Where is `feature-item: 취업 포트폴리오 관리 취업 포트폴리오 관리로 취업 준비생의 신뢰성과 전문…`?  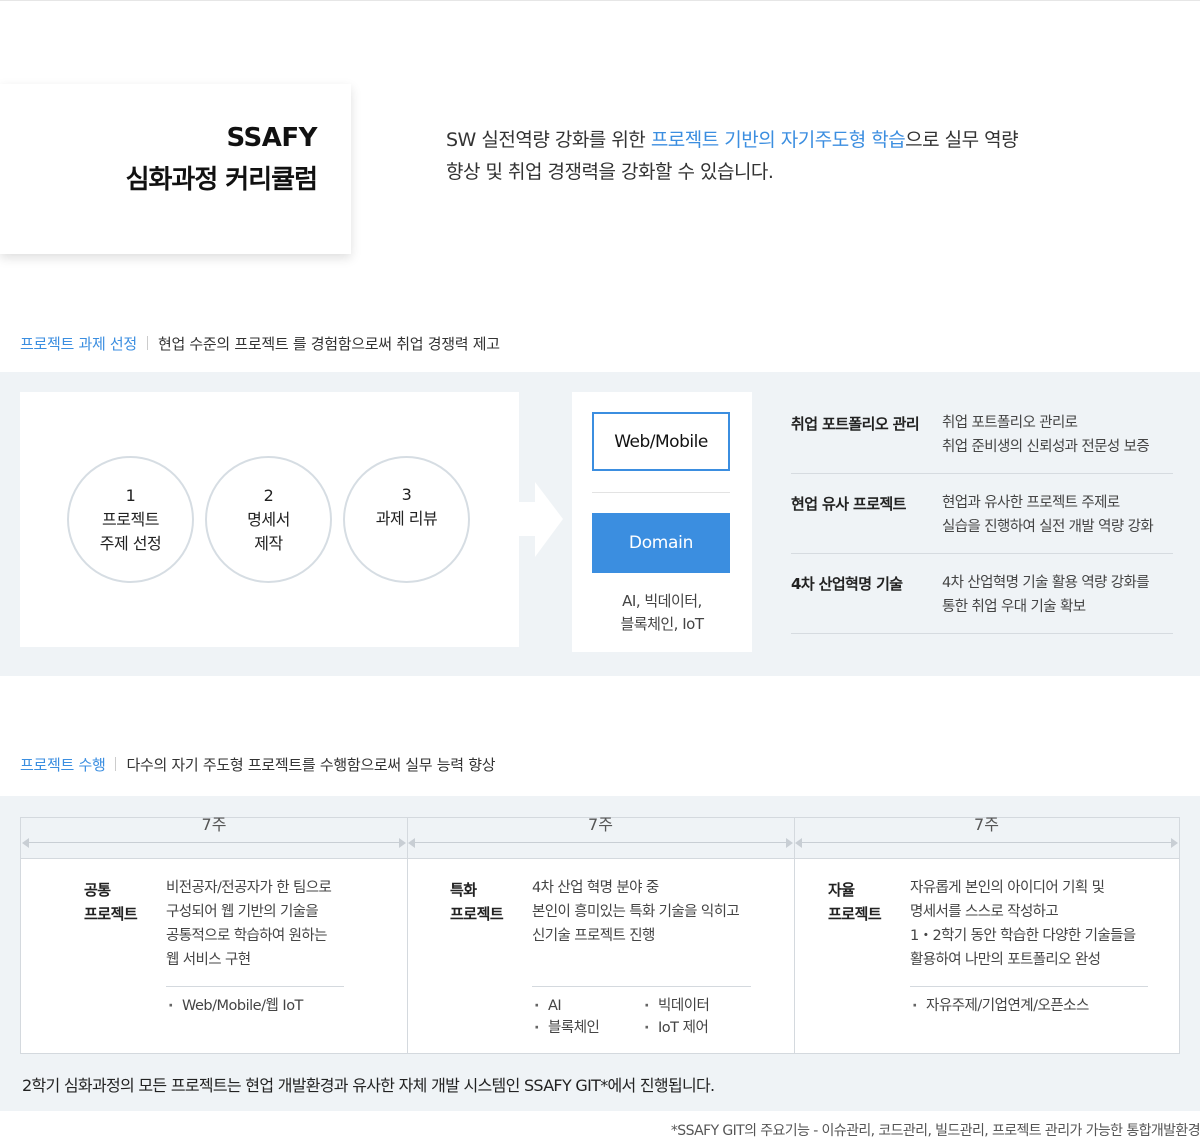 feature-item: 취업 포트폴리오 관리 취업 포트폴리오 관리로 취업 준비생의 신뢰성과 전문… is located at coordinates (982, 434).